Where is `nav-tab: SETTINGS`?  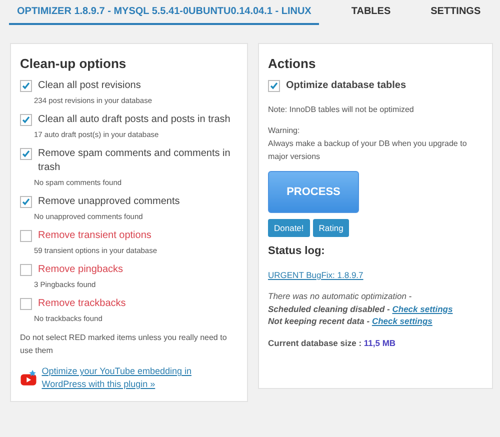
nav-tab: SETTINGS is located at coordinates (455, 13).